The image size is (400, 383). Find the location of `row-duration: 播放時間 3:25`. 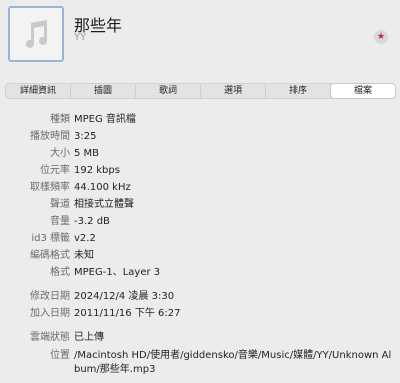

row-duration: 播放時間 3:25 is located at coordinates (200, 137).